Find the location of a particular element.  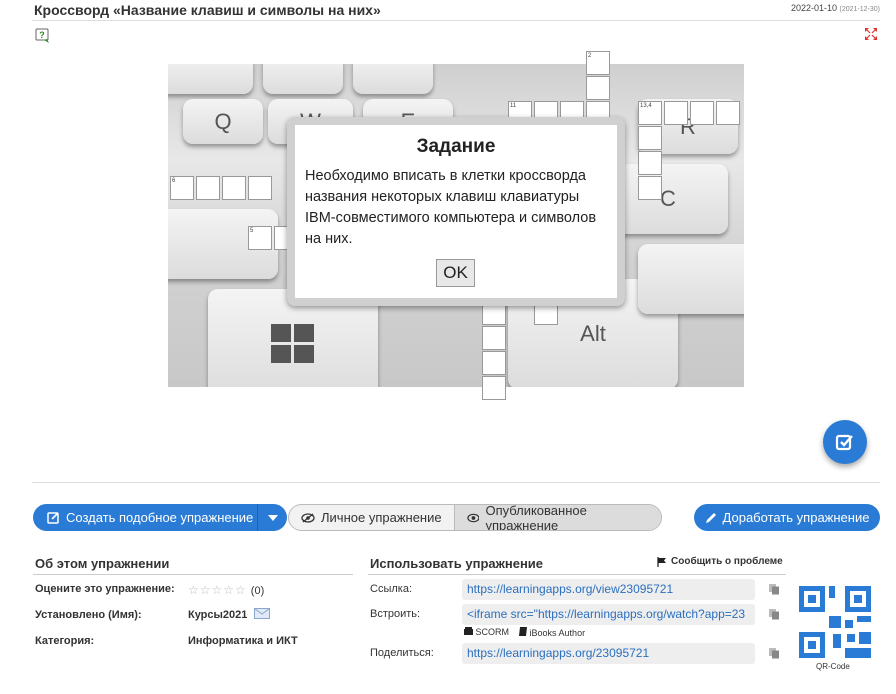

report-problem-link: Сообщить о проблеме is located at coordinates (720, 561).